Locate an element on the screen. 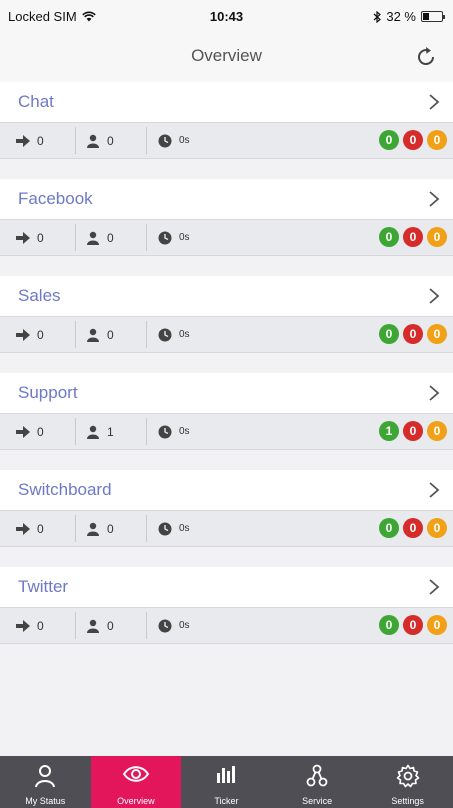 The image size is (453, 808). status-badge-green: 1 is located at coordinates (389, 431).